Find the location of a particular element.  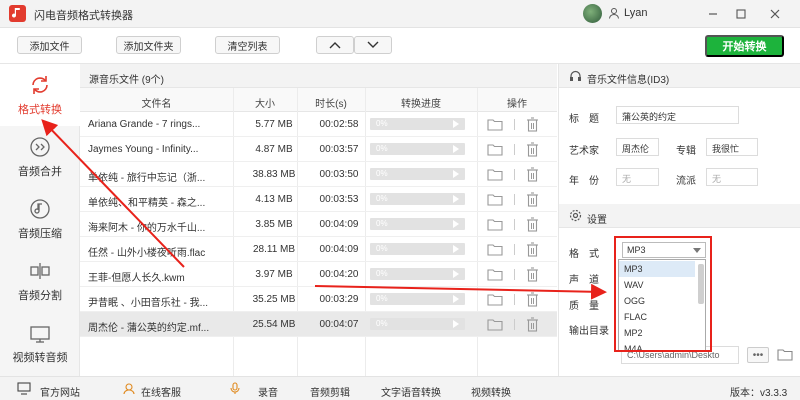

duration-cell: 00:03:29 is located at coordinates (339, 299).